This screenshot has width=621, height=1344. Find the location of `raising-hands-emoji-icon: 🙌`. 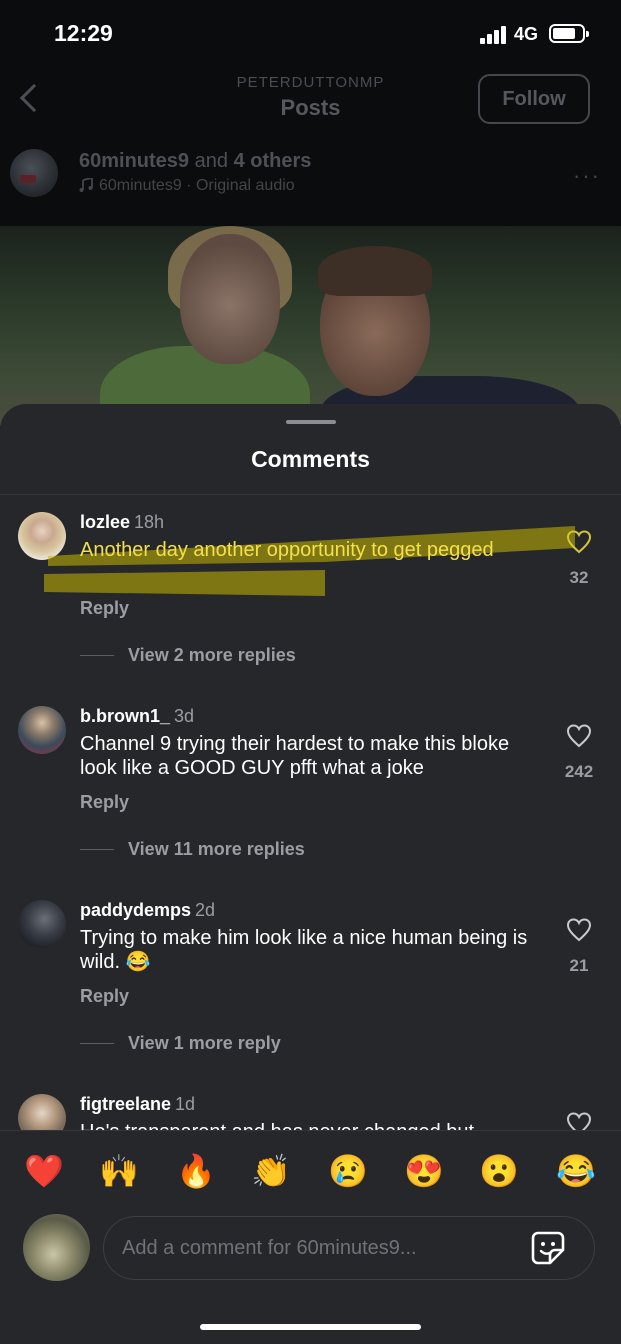

raising-hands-emoji-icon: 🙌 is located at coordinates (119, 1171).